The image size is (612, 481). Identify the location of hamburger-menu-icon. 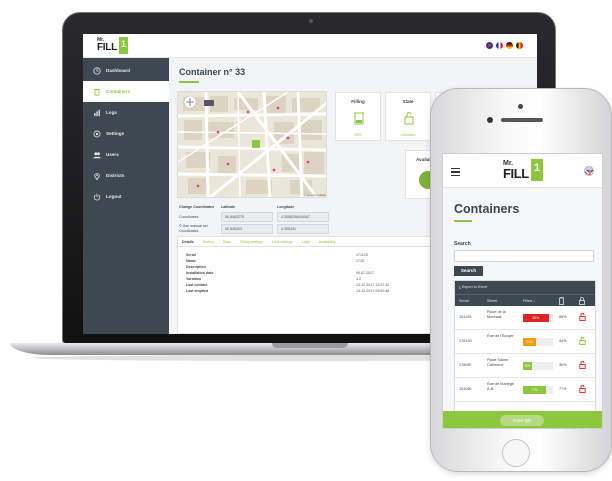
(455, 172).